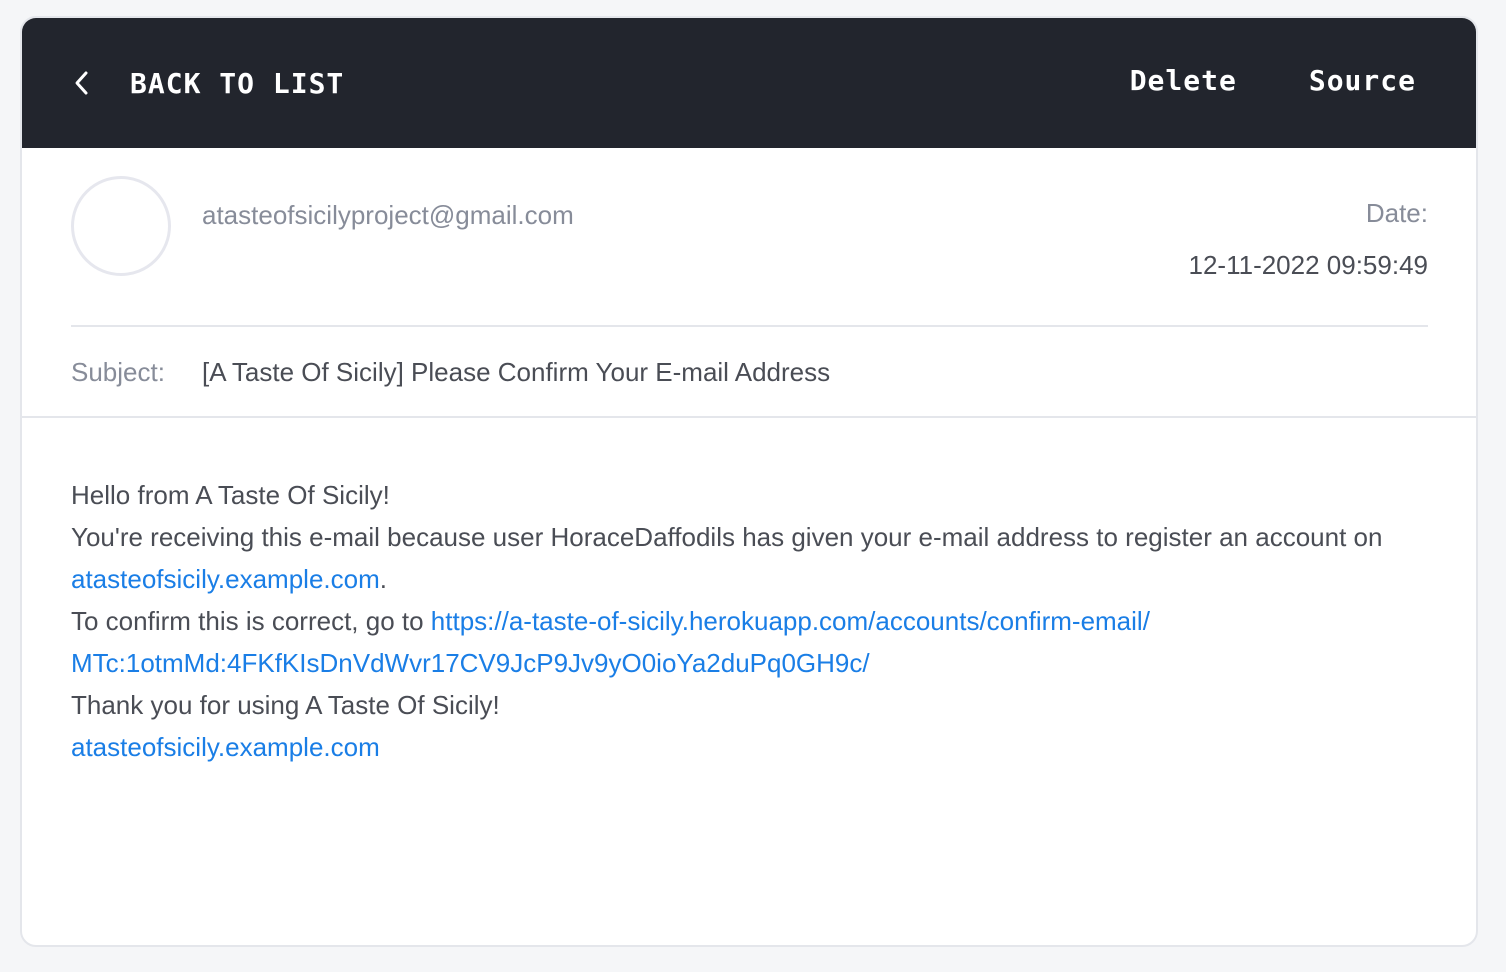 This screenshot has height=972, width=1506. I want to click on footer-link-line: atasteofsicily.example.com, so click(749, 747).